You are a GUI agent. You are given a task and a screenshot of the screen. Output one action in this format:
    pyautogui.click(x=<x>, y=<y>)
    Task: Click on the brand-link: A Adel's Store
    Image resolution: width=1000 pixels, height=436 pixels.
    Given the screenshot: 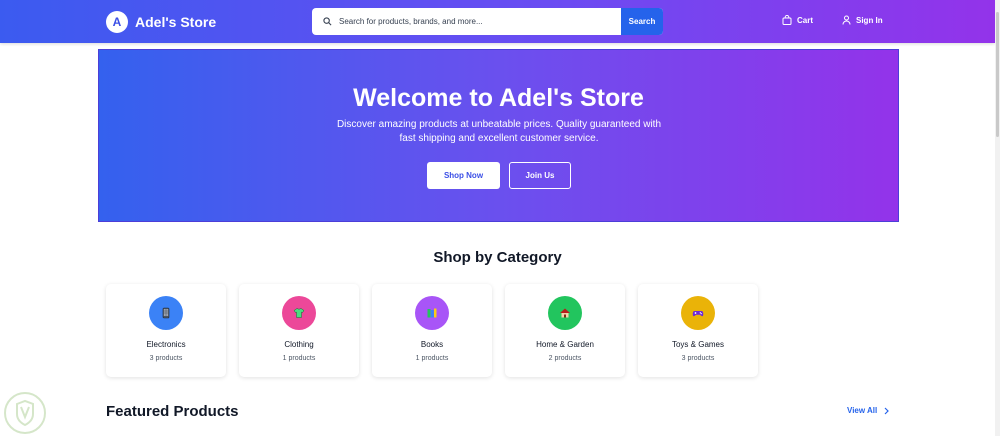 What is the action you would take?
    pyautogui.click(x=161, y=22)
    